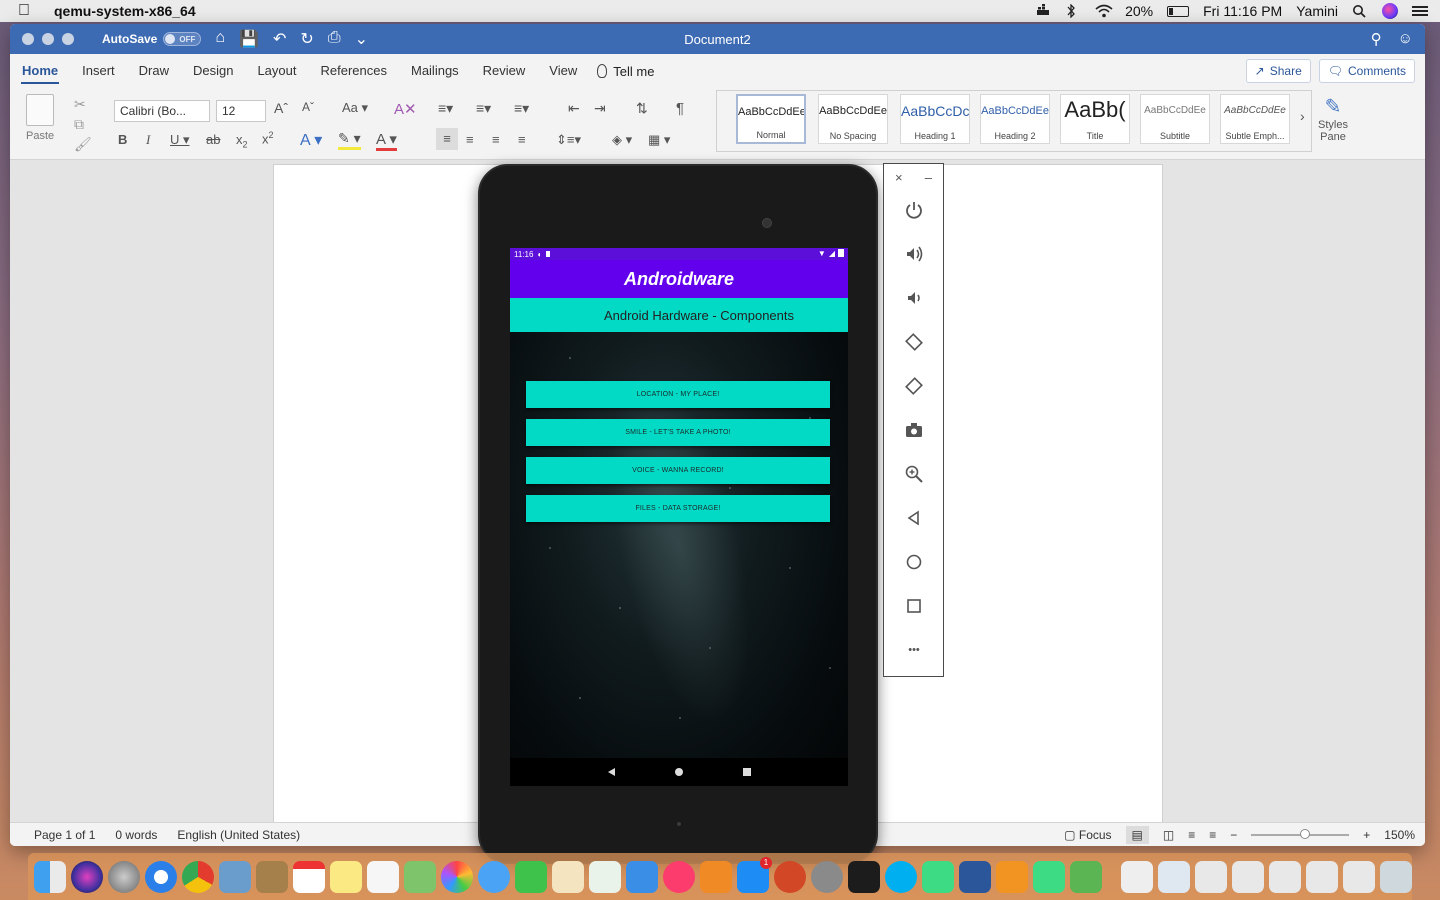  What do you see at coordinates (678, 772) in the screenshot?
I see `nav-home-icon` at bounding box center [678, 772].